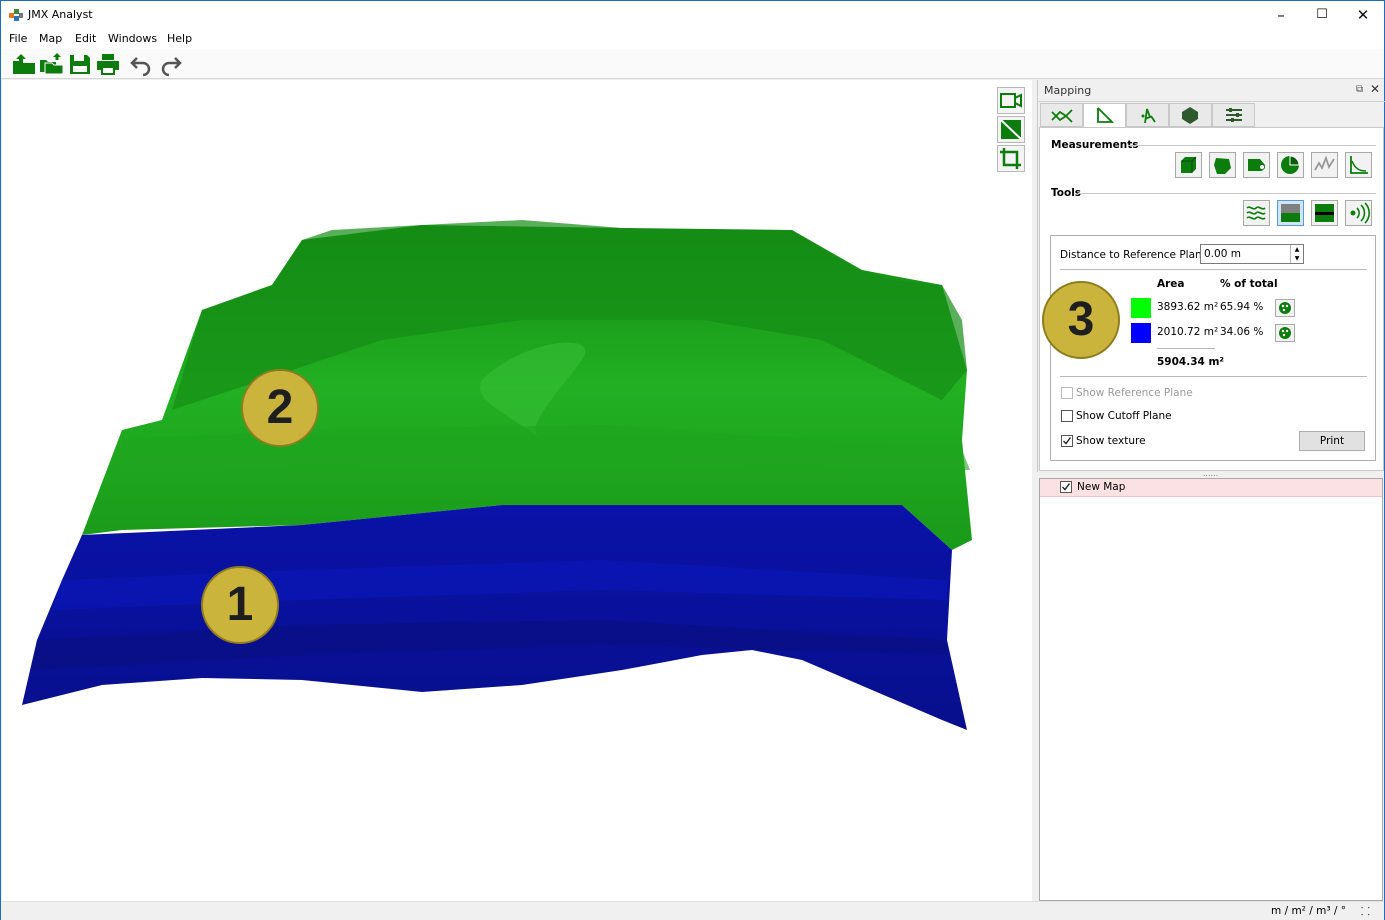 This screenshot has width=1385, height=920. I want to click on total-area: 5904.34 m², so click(1191, 362).